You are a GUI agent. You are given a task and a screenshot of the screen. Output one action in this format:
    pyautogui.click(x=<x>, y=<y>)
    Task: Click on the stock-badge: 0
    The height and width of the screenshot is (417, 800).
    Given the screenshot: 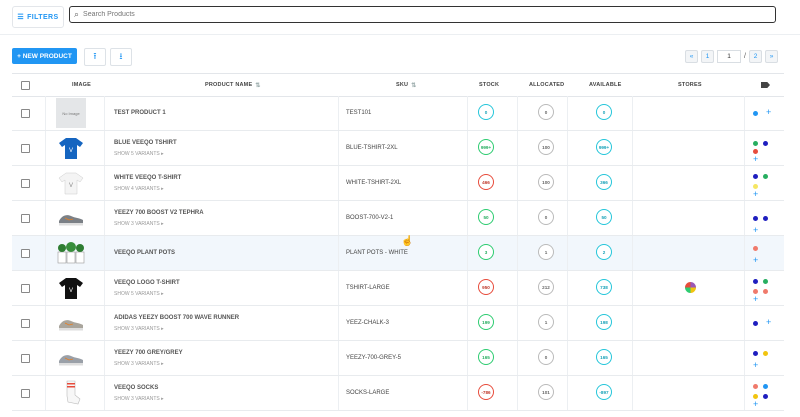 What is the action you would take?
    pyautogui.click(x=486, y=112)
    